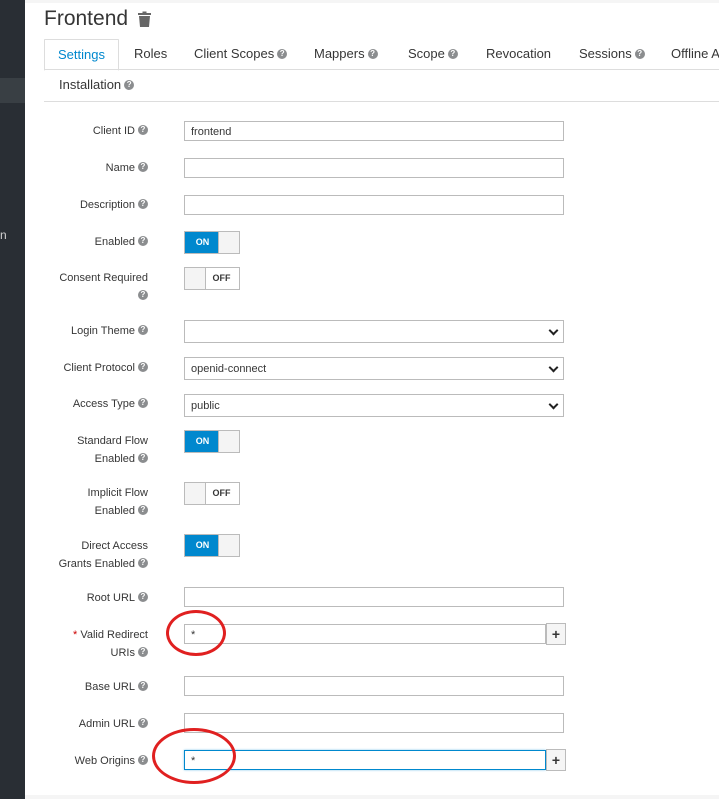  Describe the element at coordinates (240, 54) in the screenshot. I see `tab-client-scopes: Client Scopes?` at that location.